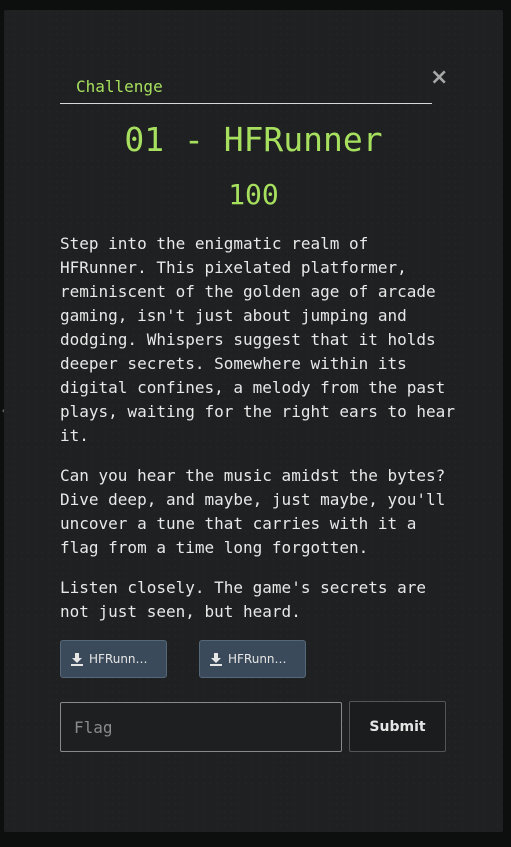 This screenshot has height=847, width=511. Describe the element at coordinates (4, 411) in the screenshot. I see `backdrop-edge-mark: ‹` at that location.